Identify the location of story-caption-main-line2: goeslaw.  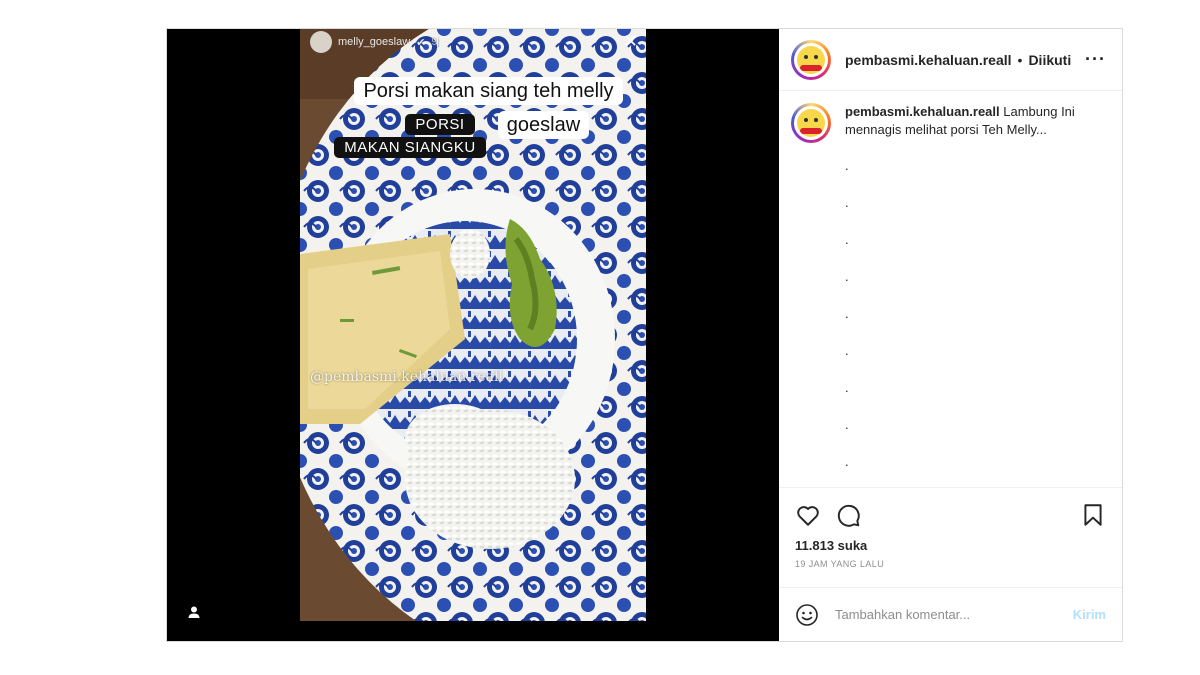
(543, 125).